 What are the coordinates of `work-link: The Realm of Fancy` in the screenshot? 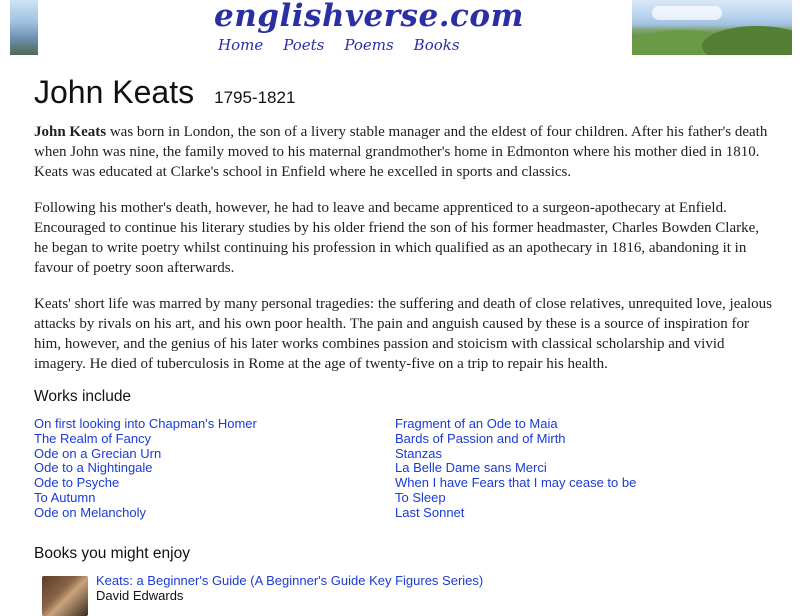 It's located at (92, 438).